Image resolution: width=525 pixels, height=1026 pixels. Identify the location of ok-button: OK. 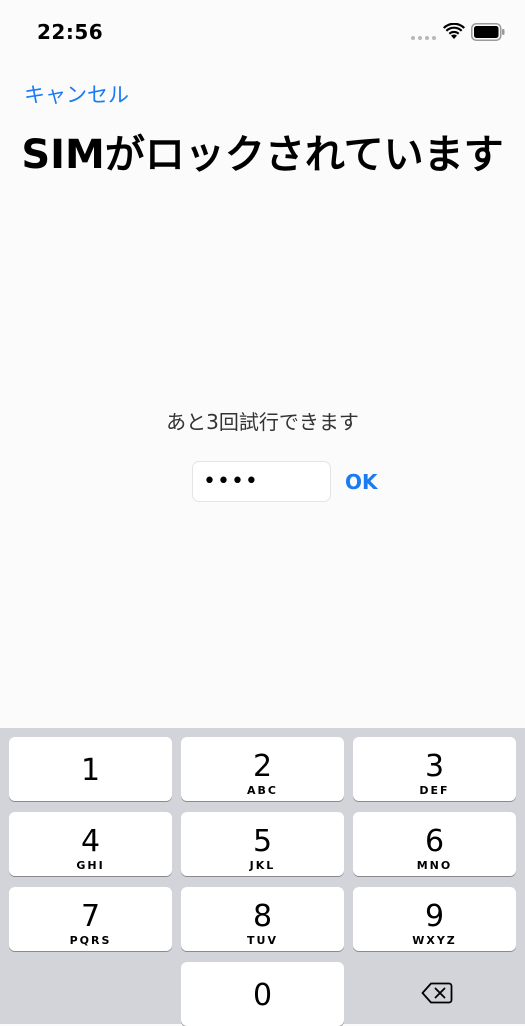
(361, 482).